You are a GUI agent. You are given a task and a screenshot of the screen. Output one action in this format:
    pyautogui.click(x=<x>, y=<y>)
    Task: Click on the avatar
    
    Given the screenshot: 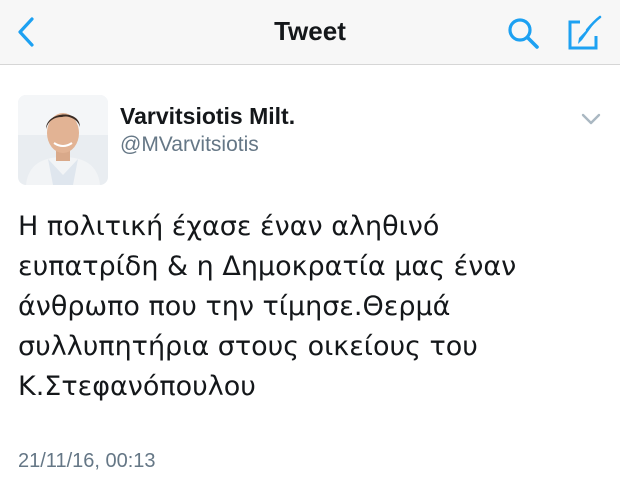 What is the action you would take?
    pyautogui.click(x=63, y=140)
    